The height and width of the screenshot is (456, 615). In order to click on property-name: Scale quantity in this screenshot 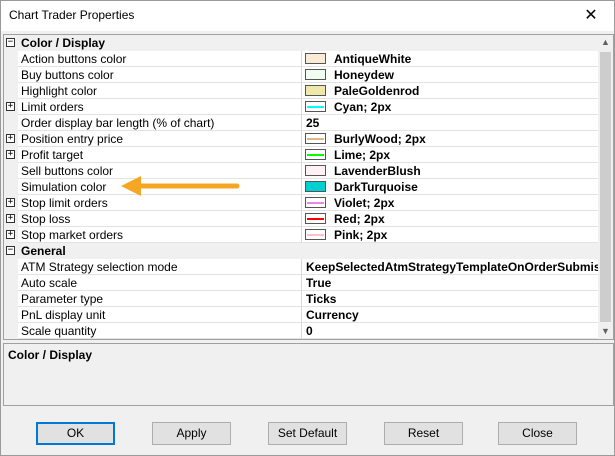, I will do `click(159, 331)`.